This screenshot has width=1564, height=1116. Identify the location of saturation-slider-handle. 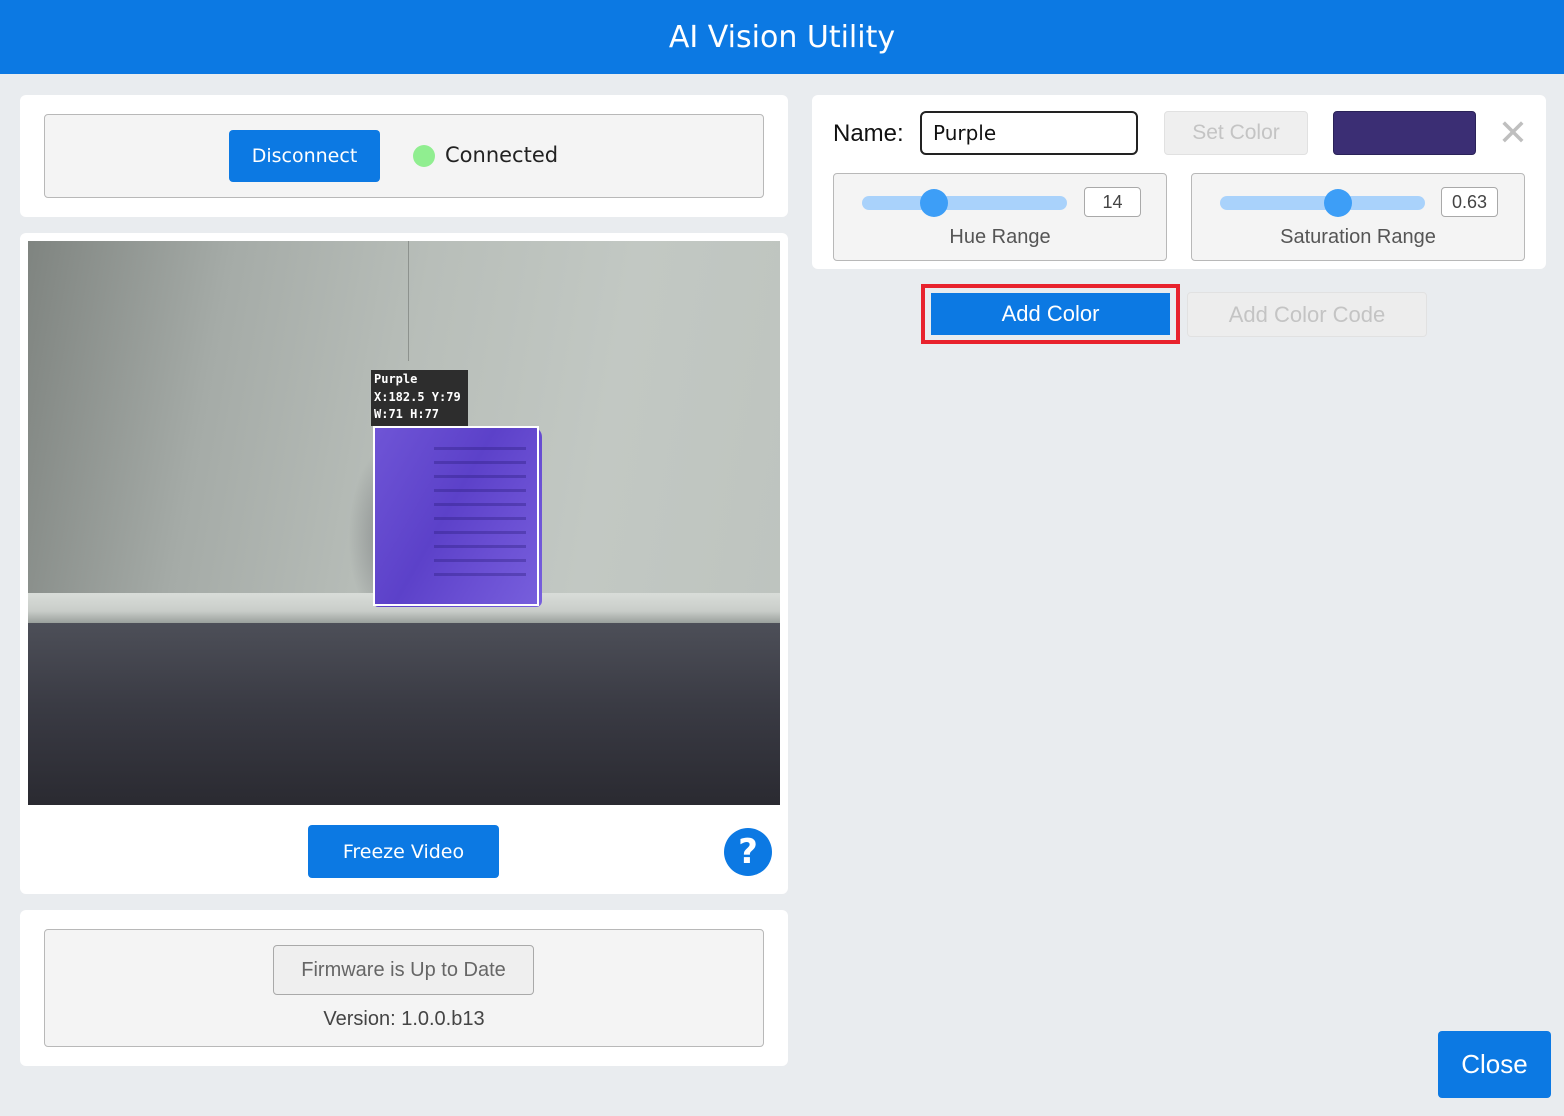
(1338, 203).